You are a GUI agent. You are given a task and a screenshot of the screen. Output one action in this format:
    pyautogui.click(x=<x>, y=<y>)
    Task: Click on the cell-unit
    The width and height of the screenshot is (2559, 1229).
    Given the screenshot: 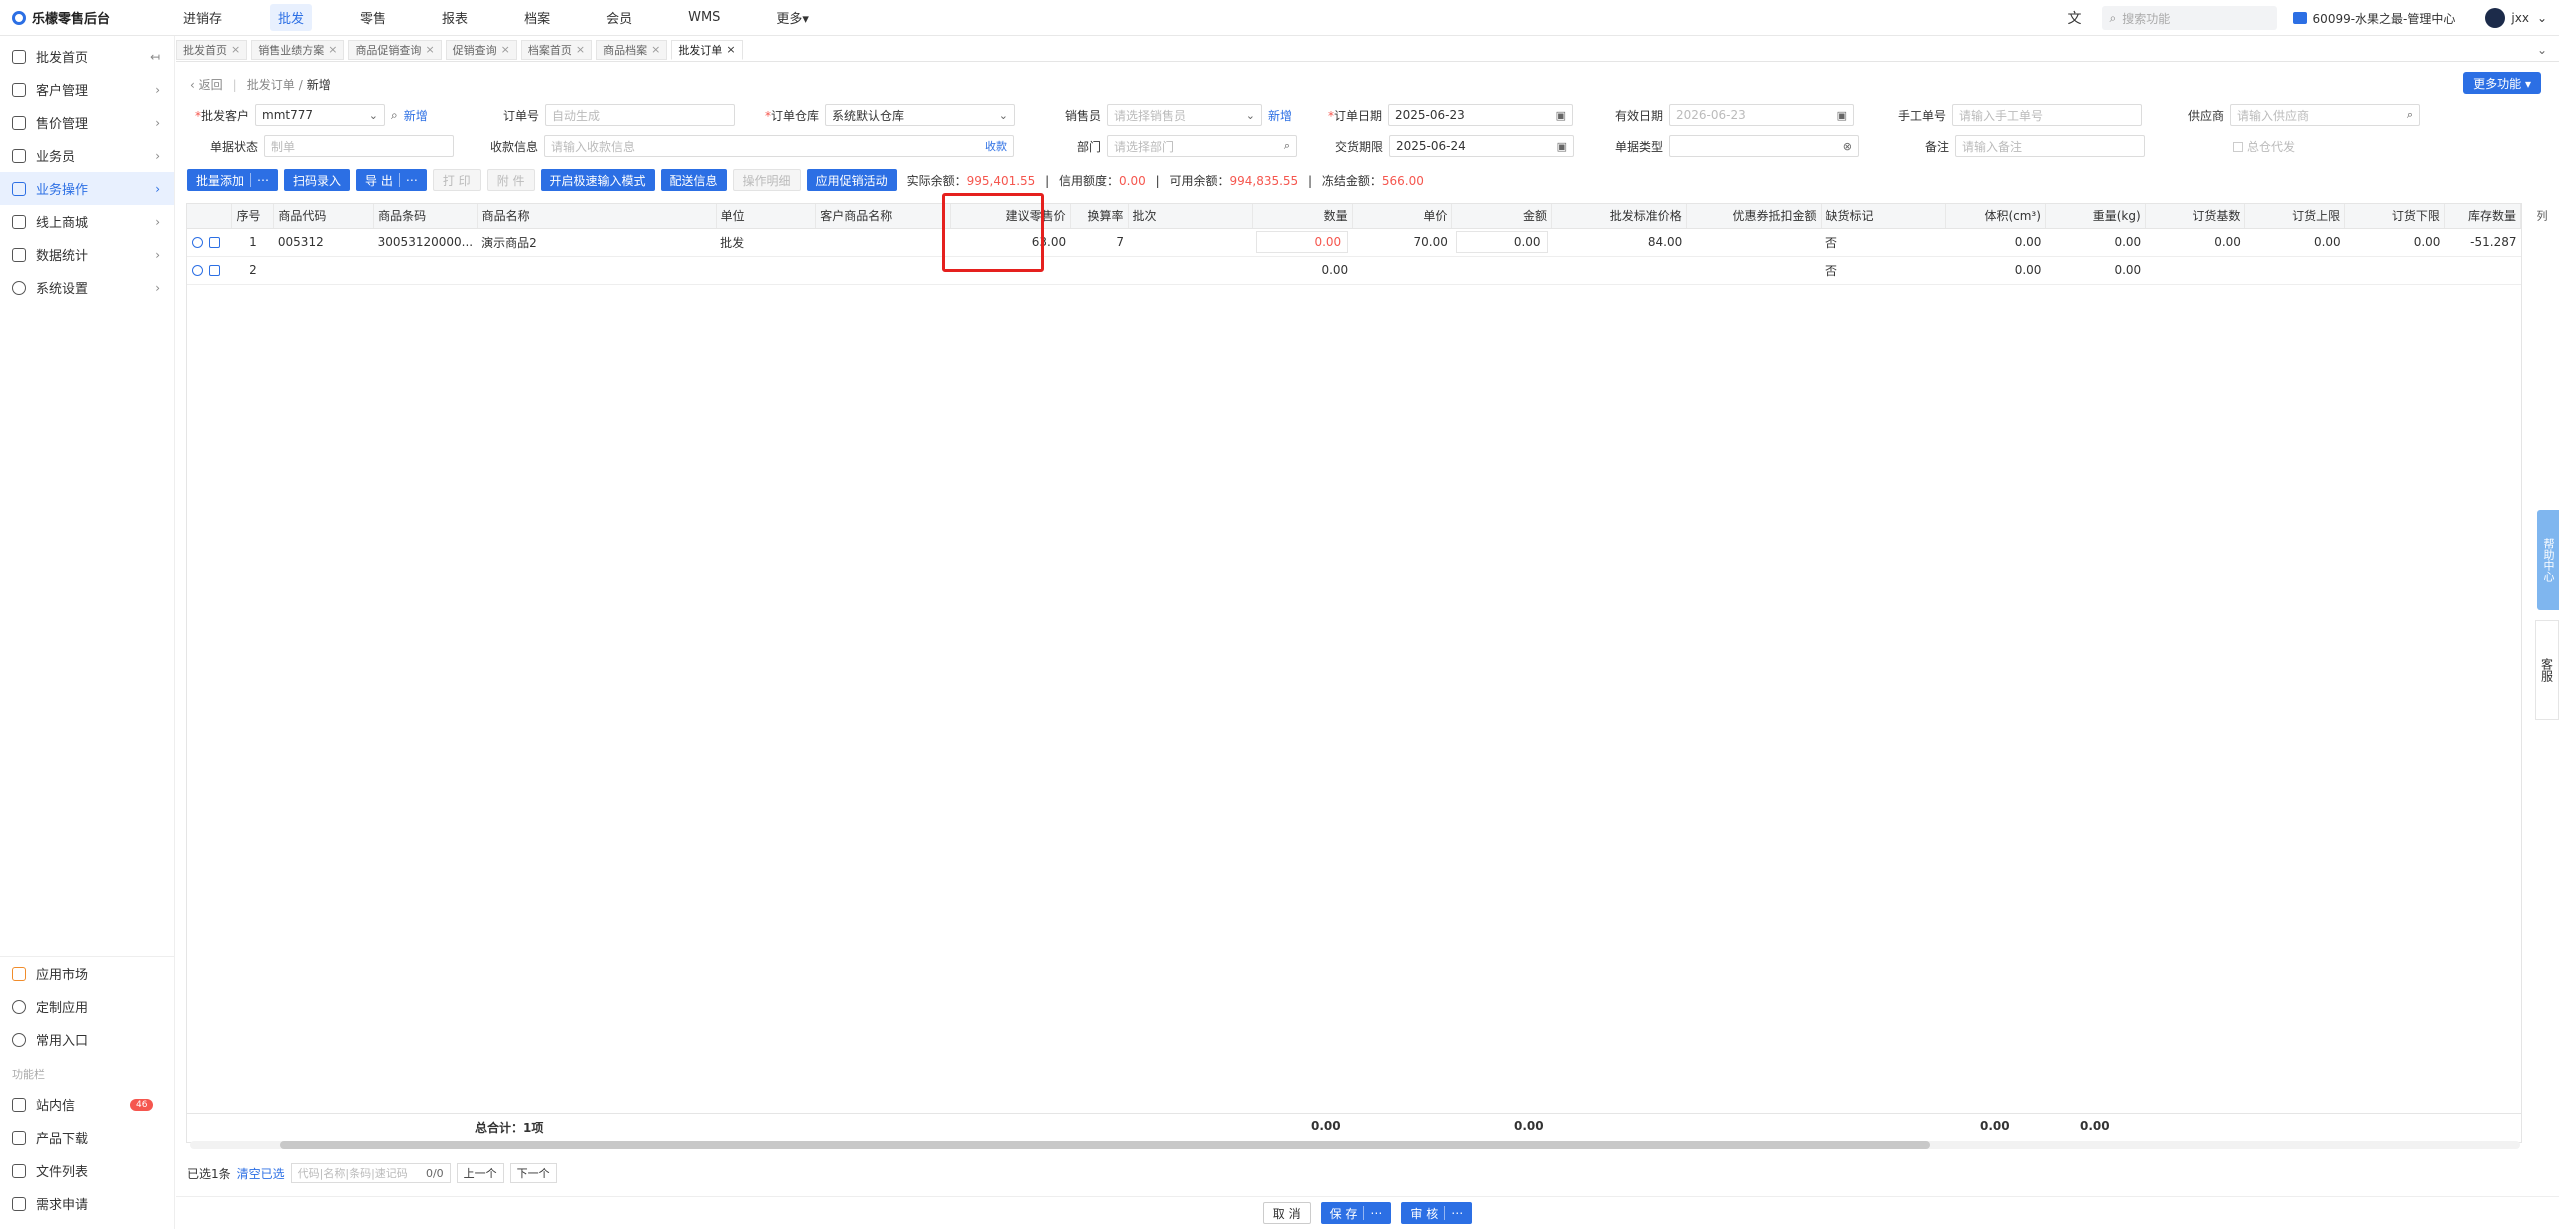 What is the action you would take?
    pyautogui.click(x=766, y=270)
    